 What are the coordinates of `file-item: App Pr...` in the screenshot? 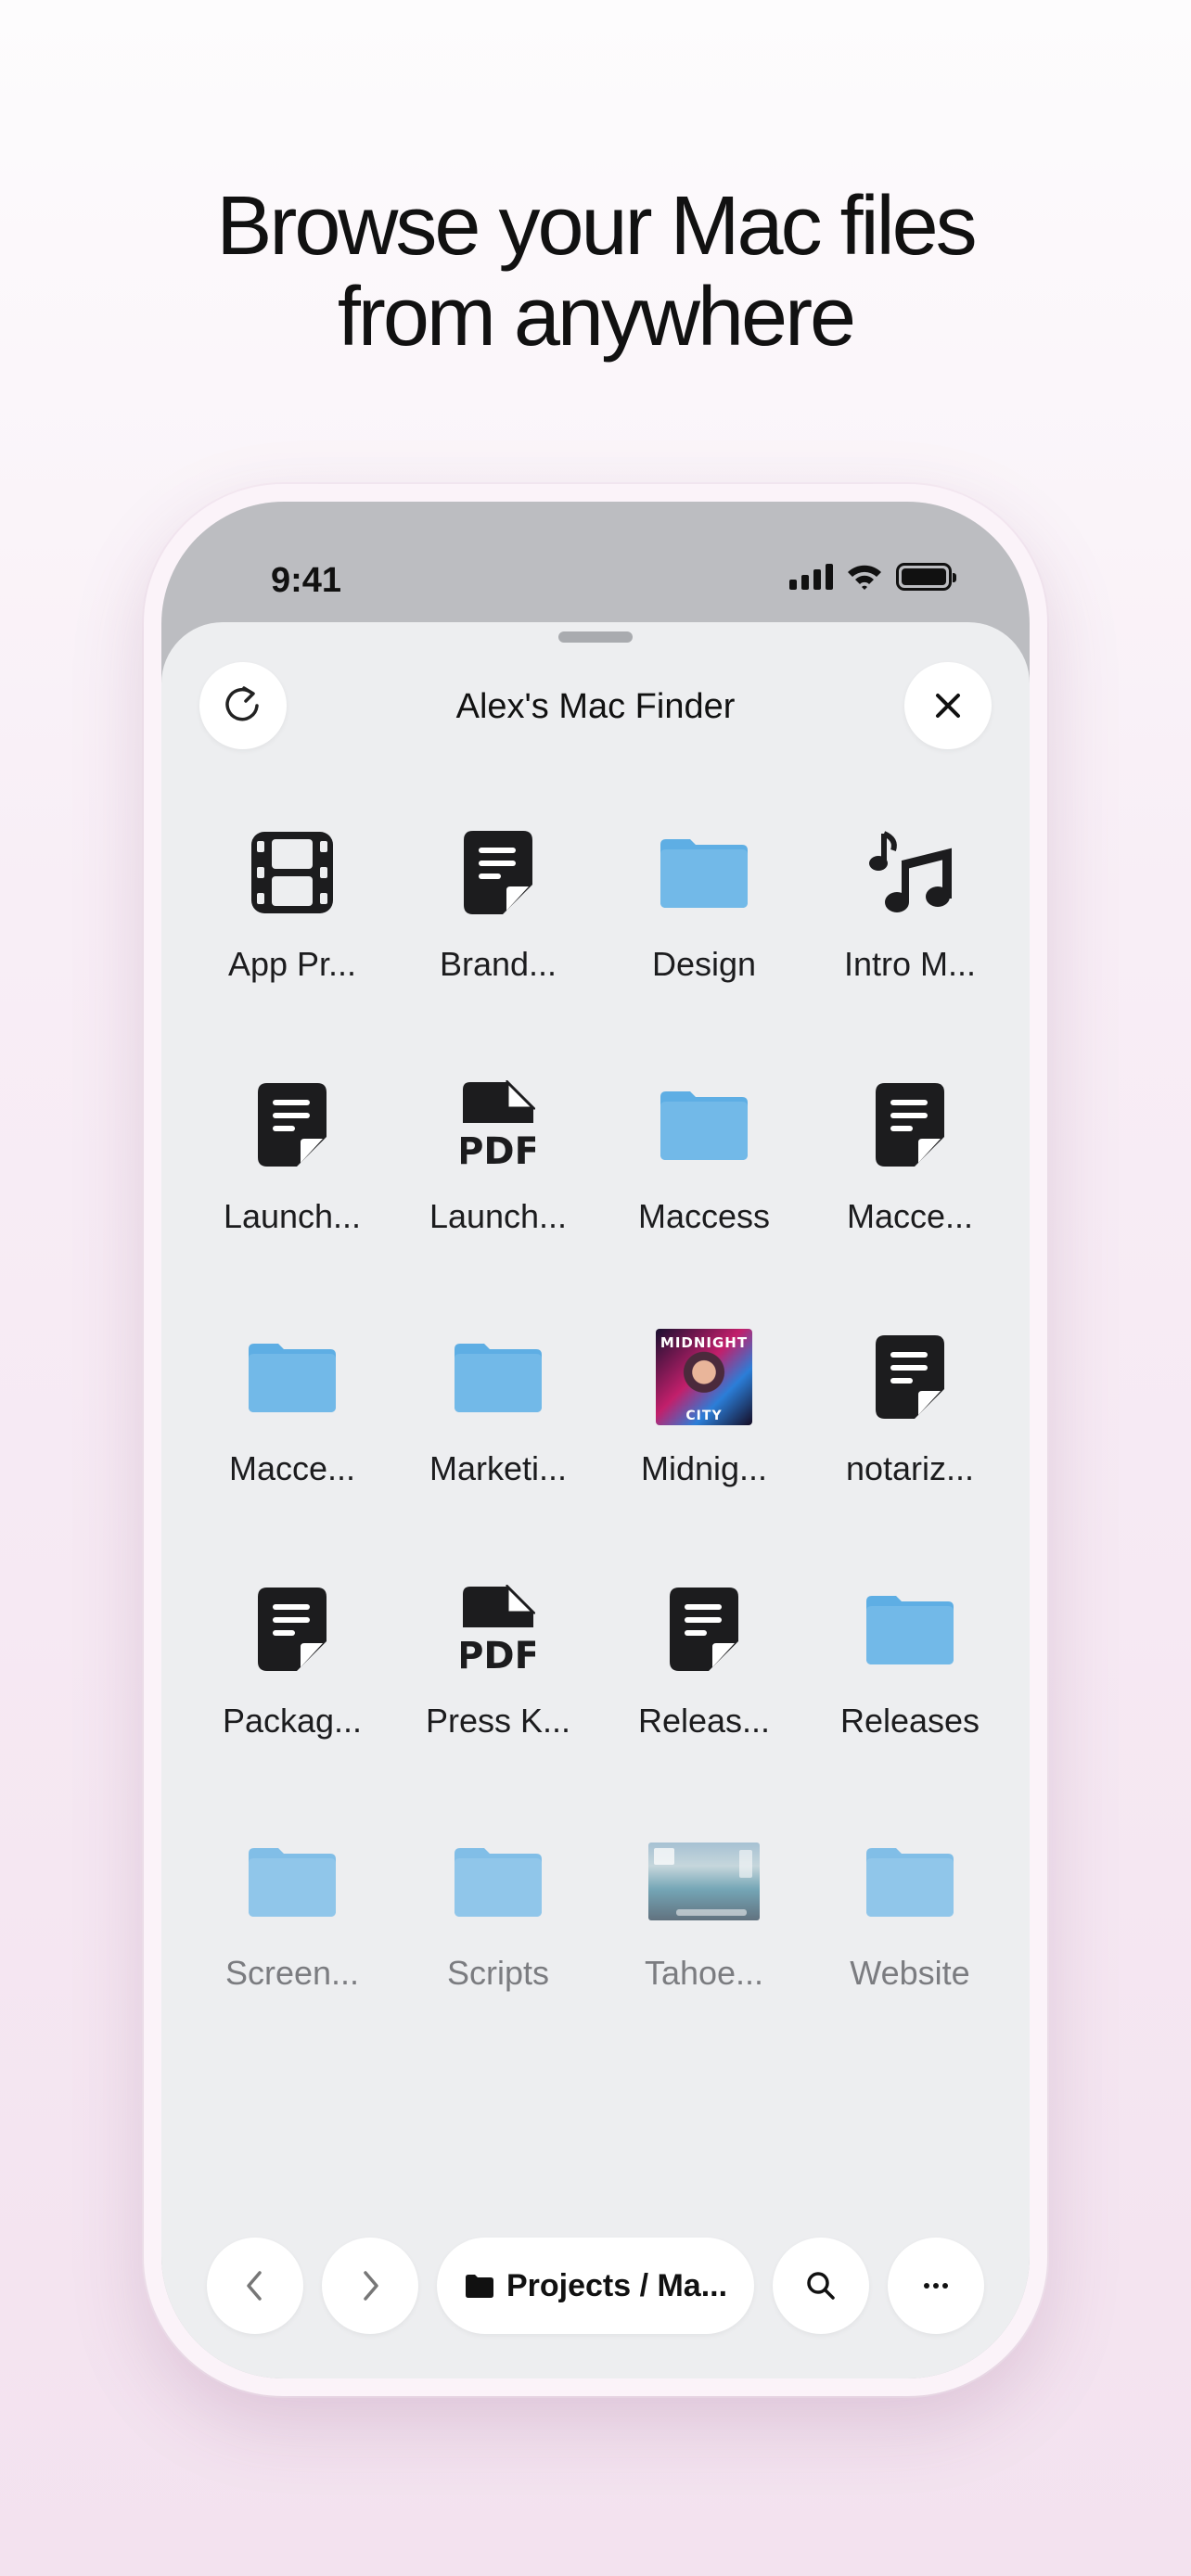 It's located at (292, 943).